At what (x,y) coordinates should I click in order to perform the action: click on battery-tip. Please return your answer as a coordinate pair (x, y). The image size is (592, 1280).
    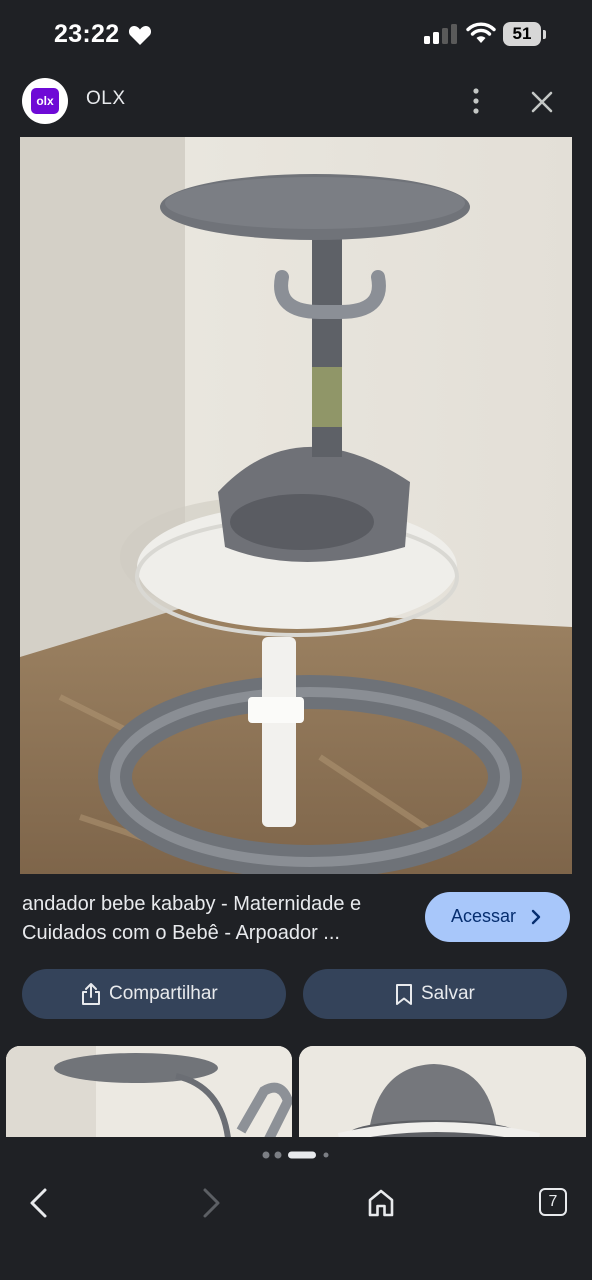
    Looking at the image, I should click on (544, 34).